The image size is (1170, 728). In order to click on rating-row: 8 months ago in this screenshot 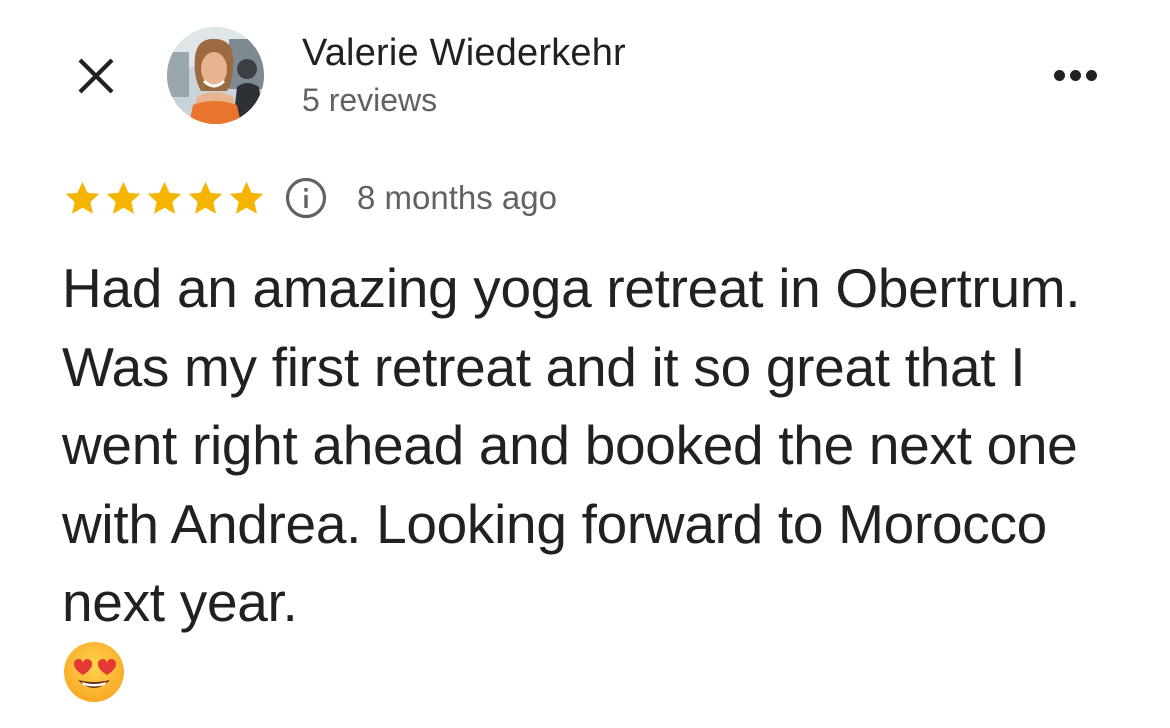, I will do `click(309, 198)`.